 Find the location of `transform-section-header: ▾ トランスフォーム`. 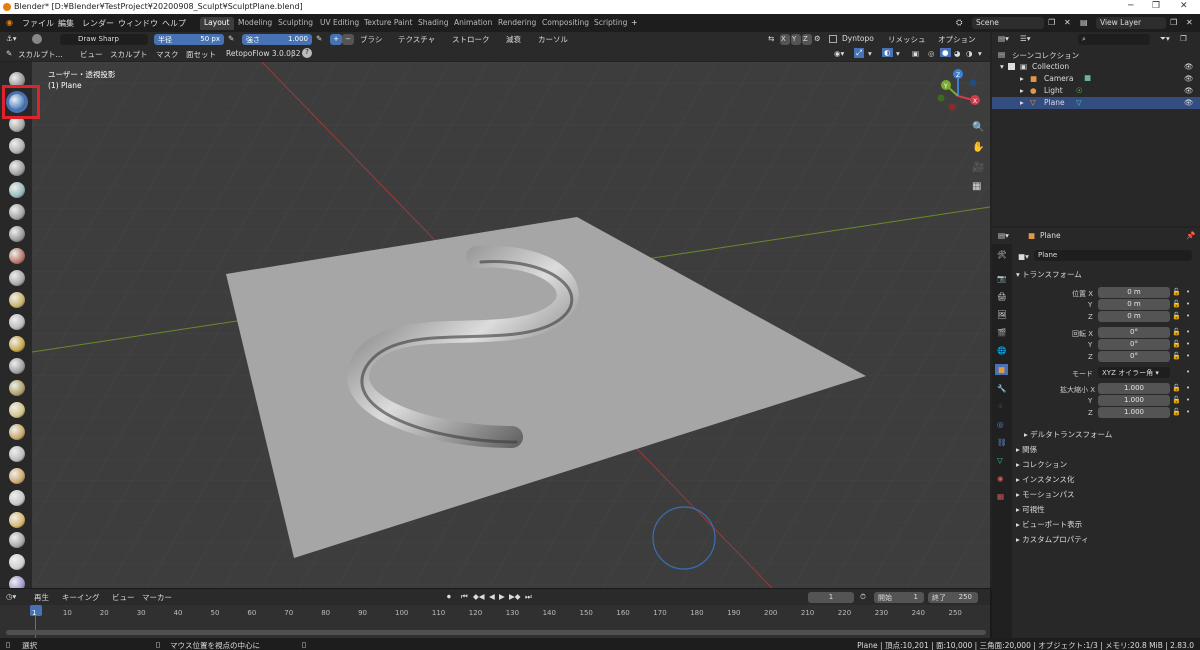

transform-section-header: ▾ トランスフォーム is located at coordinates (1049, 274).